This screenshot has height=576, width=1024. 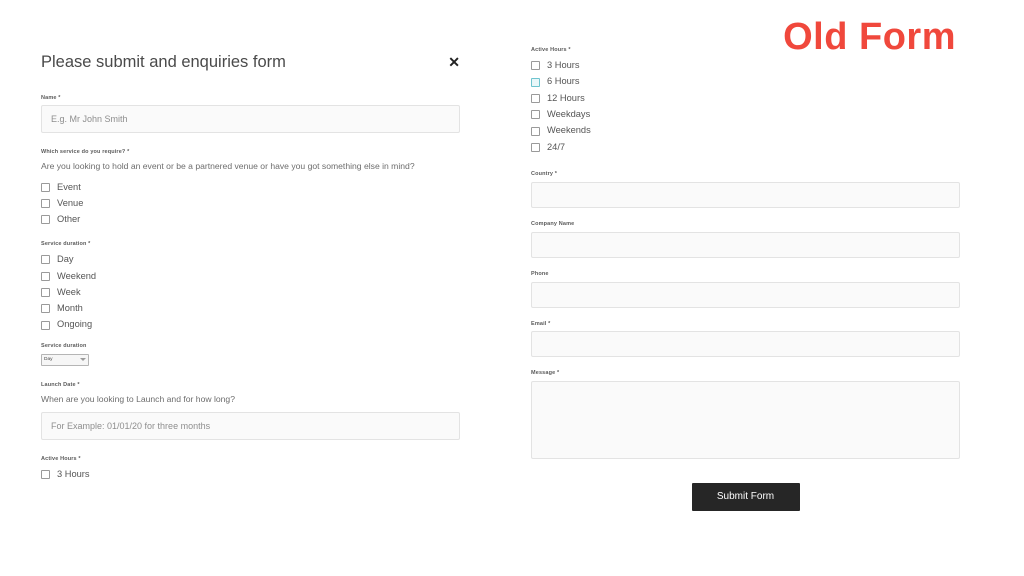 I want to click on service-question-label: Which service do you require? *, so click(x=85, y=152).